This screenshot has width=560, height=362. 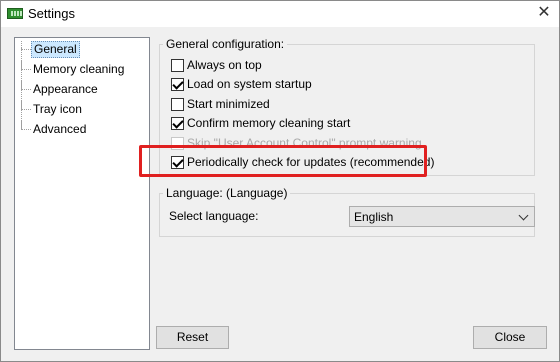 I want to click on checkbox-label: Always on top, so click(x=224, y=65).